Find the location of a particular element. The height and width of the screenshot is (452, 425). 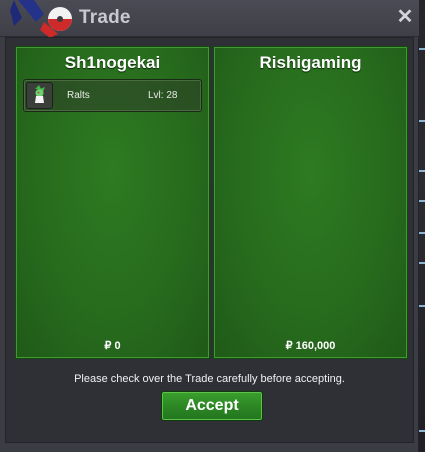

pokemon-icon-slot is located at coordinates (39, 95).